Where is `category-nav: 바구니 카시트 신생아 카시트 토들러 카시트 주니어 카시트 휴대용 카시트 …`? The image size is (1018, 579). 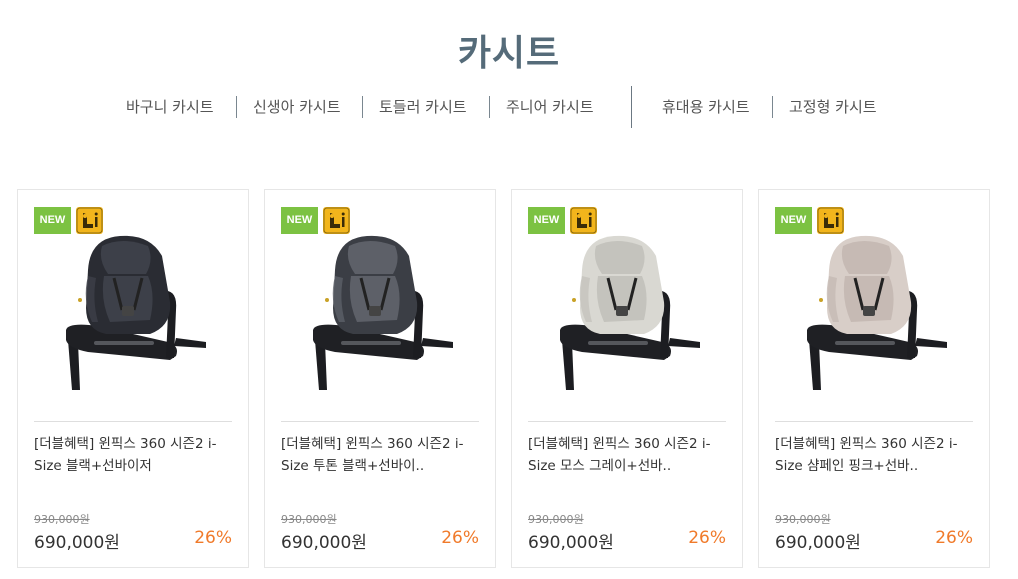
category-nav: 바구니 카시트 신생아 카시트 토들러 카시트 주니어 카시트 휴대용 카시트 … is located at coordinates (509, 108).